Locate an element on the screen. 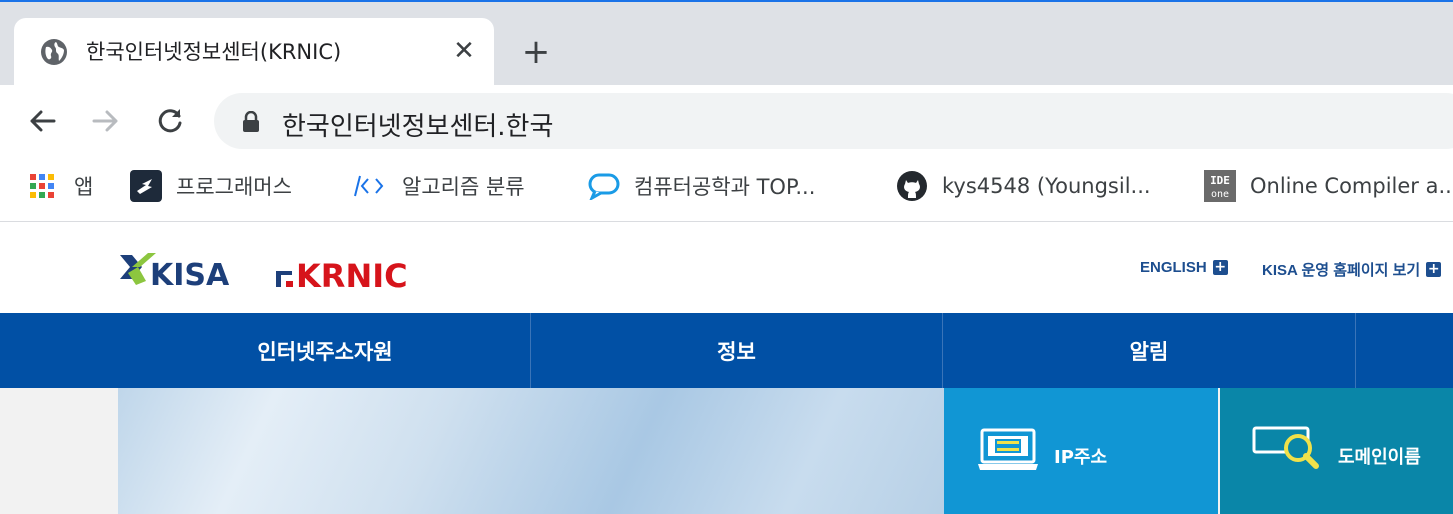 This screenshot has height=514, width=1453. ideone-icon: IDE one is located at coordinates (1220, 186).